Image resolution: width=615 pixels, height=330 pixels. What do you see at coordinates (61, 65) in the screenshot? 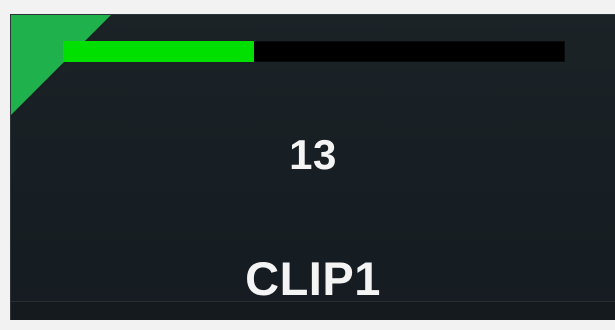
I see `active-corner-marker` at bounding box center [61, 65].